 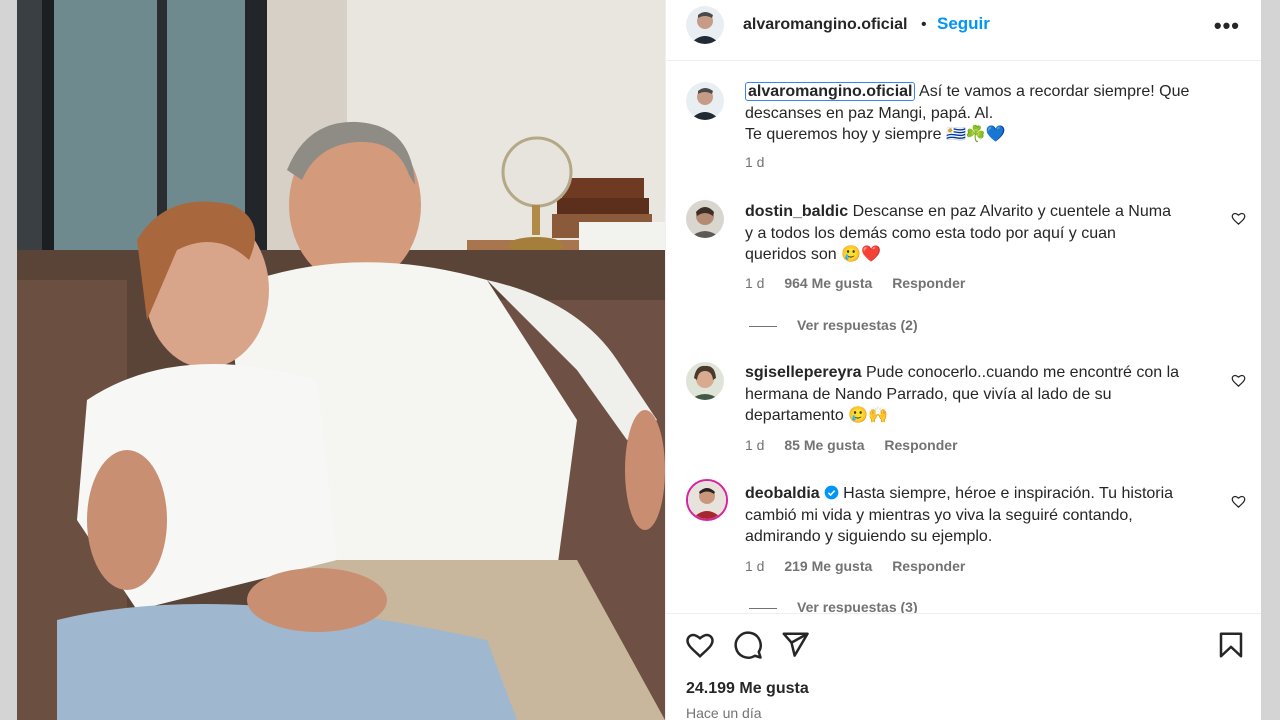 What do you see at coordinates (869, 536) in the screenshot?
I see `comment-line: admirando y siguiendo su ejemplo.` at bounding box center [869, 536].